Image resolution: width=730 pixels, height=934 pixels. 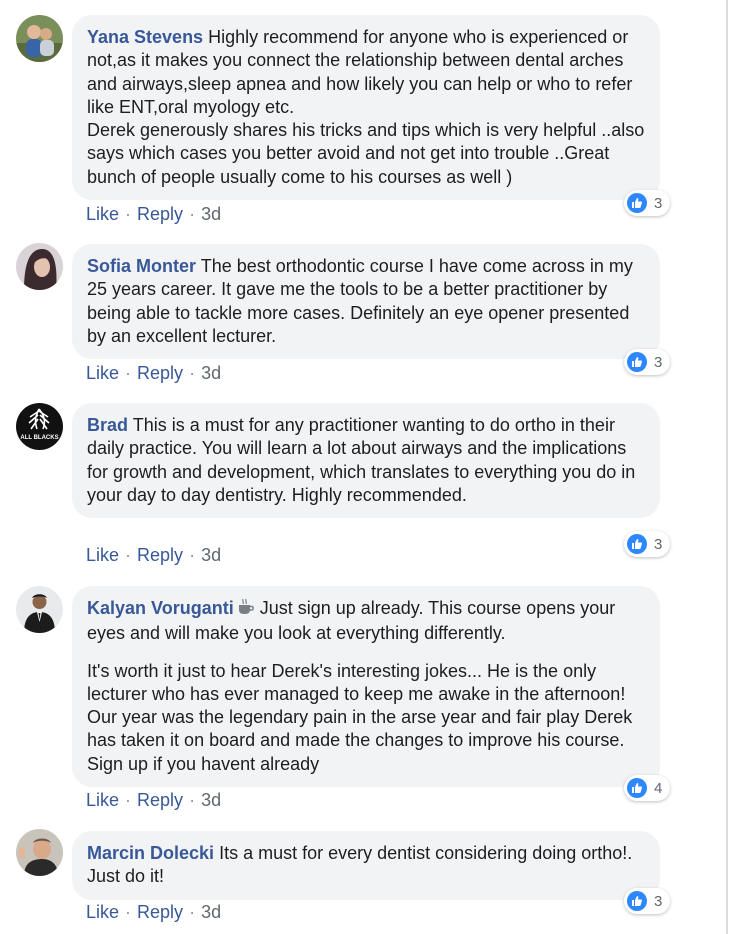 What do you see at coordinates (145, 37) in the screenshot?
I see `author-name: Yana Stevens` at bounding box center [145, 37].